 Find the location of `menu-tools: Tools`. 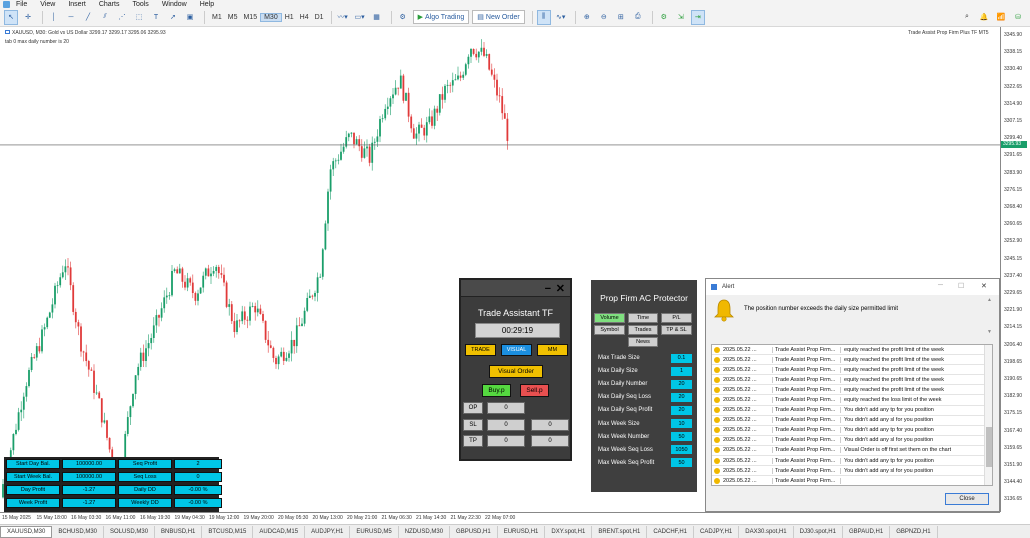

menu-tools: Tools is located at coordinates (140, 4).